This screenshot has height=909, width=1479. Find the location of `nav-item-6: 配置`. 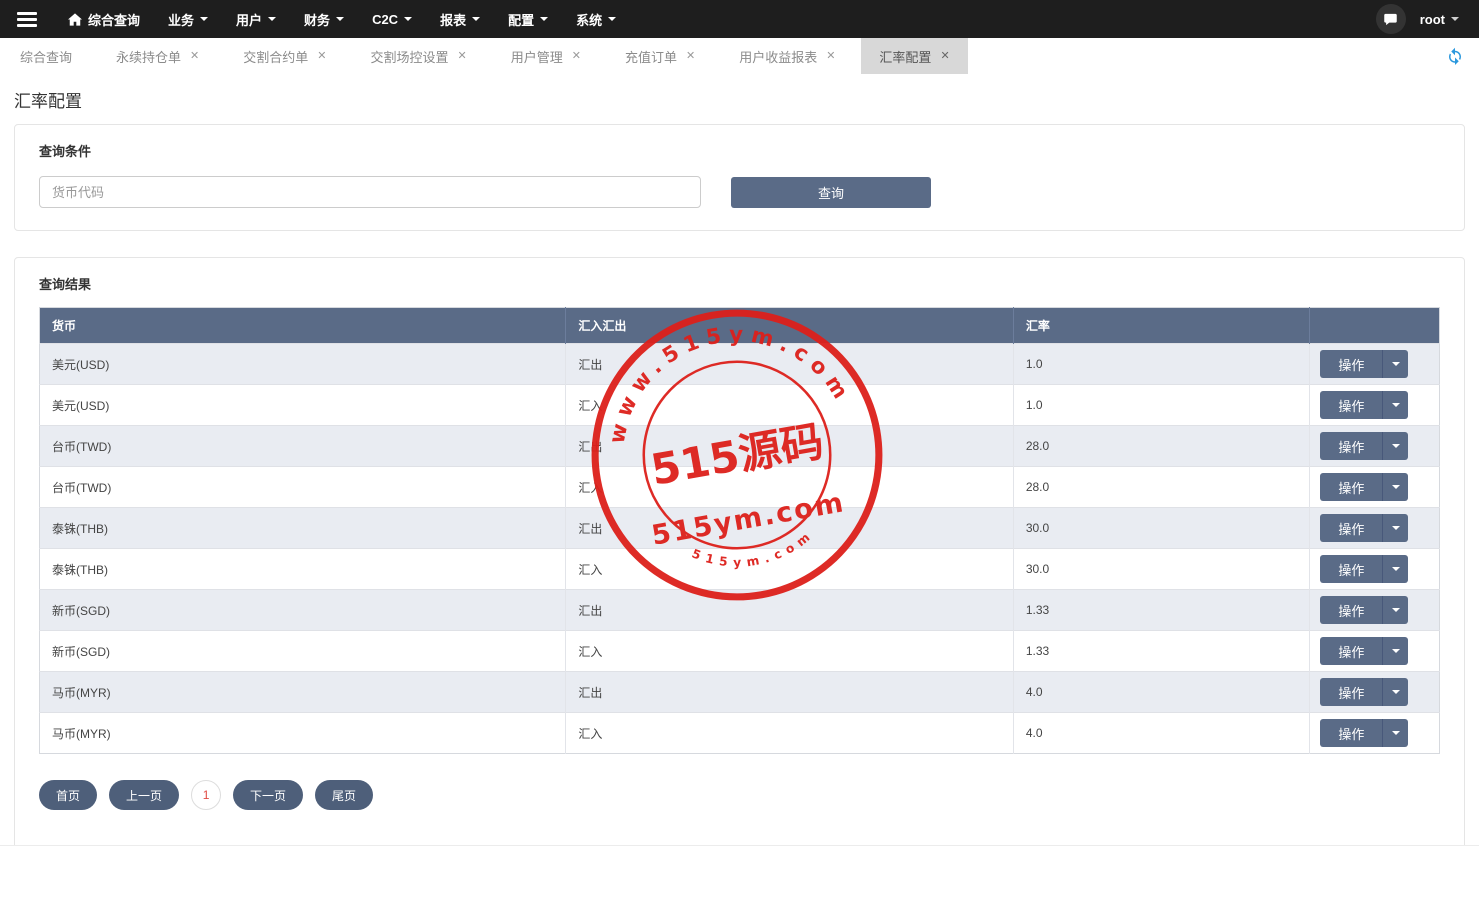

nav-item-6: 配置 is located at coordinates (528, 19).